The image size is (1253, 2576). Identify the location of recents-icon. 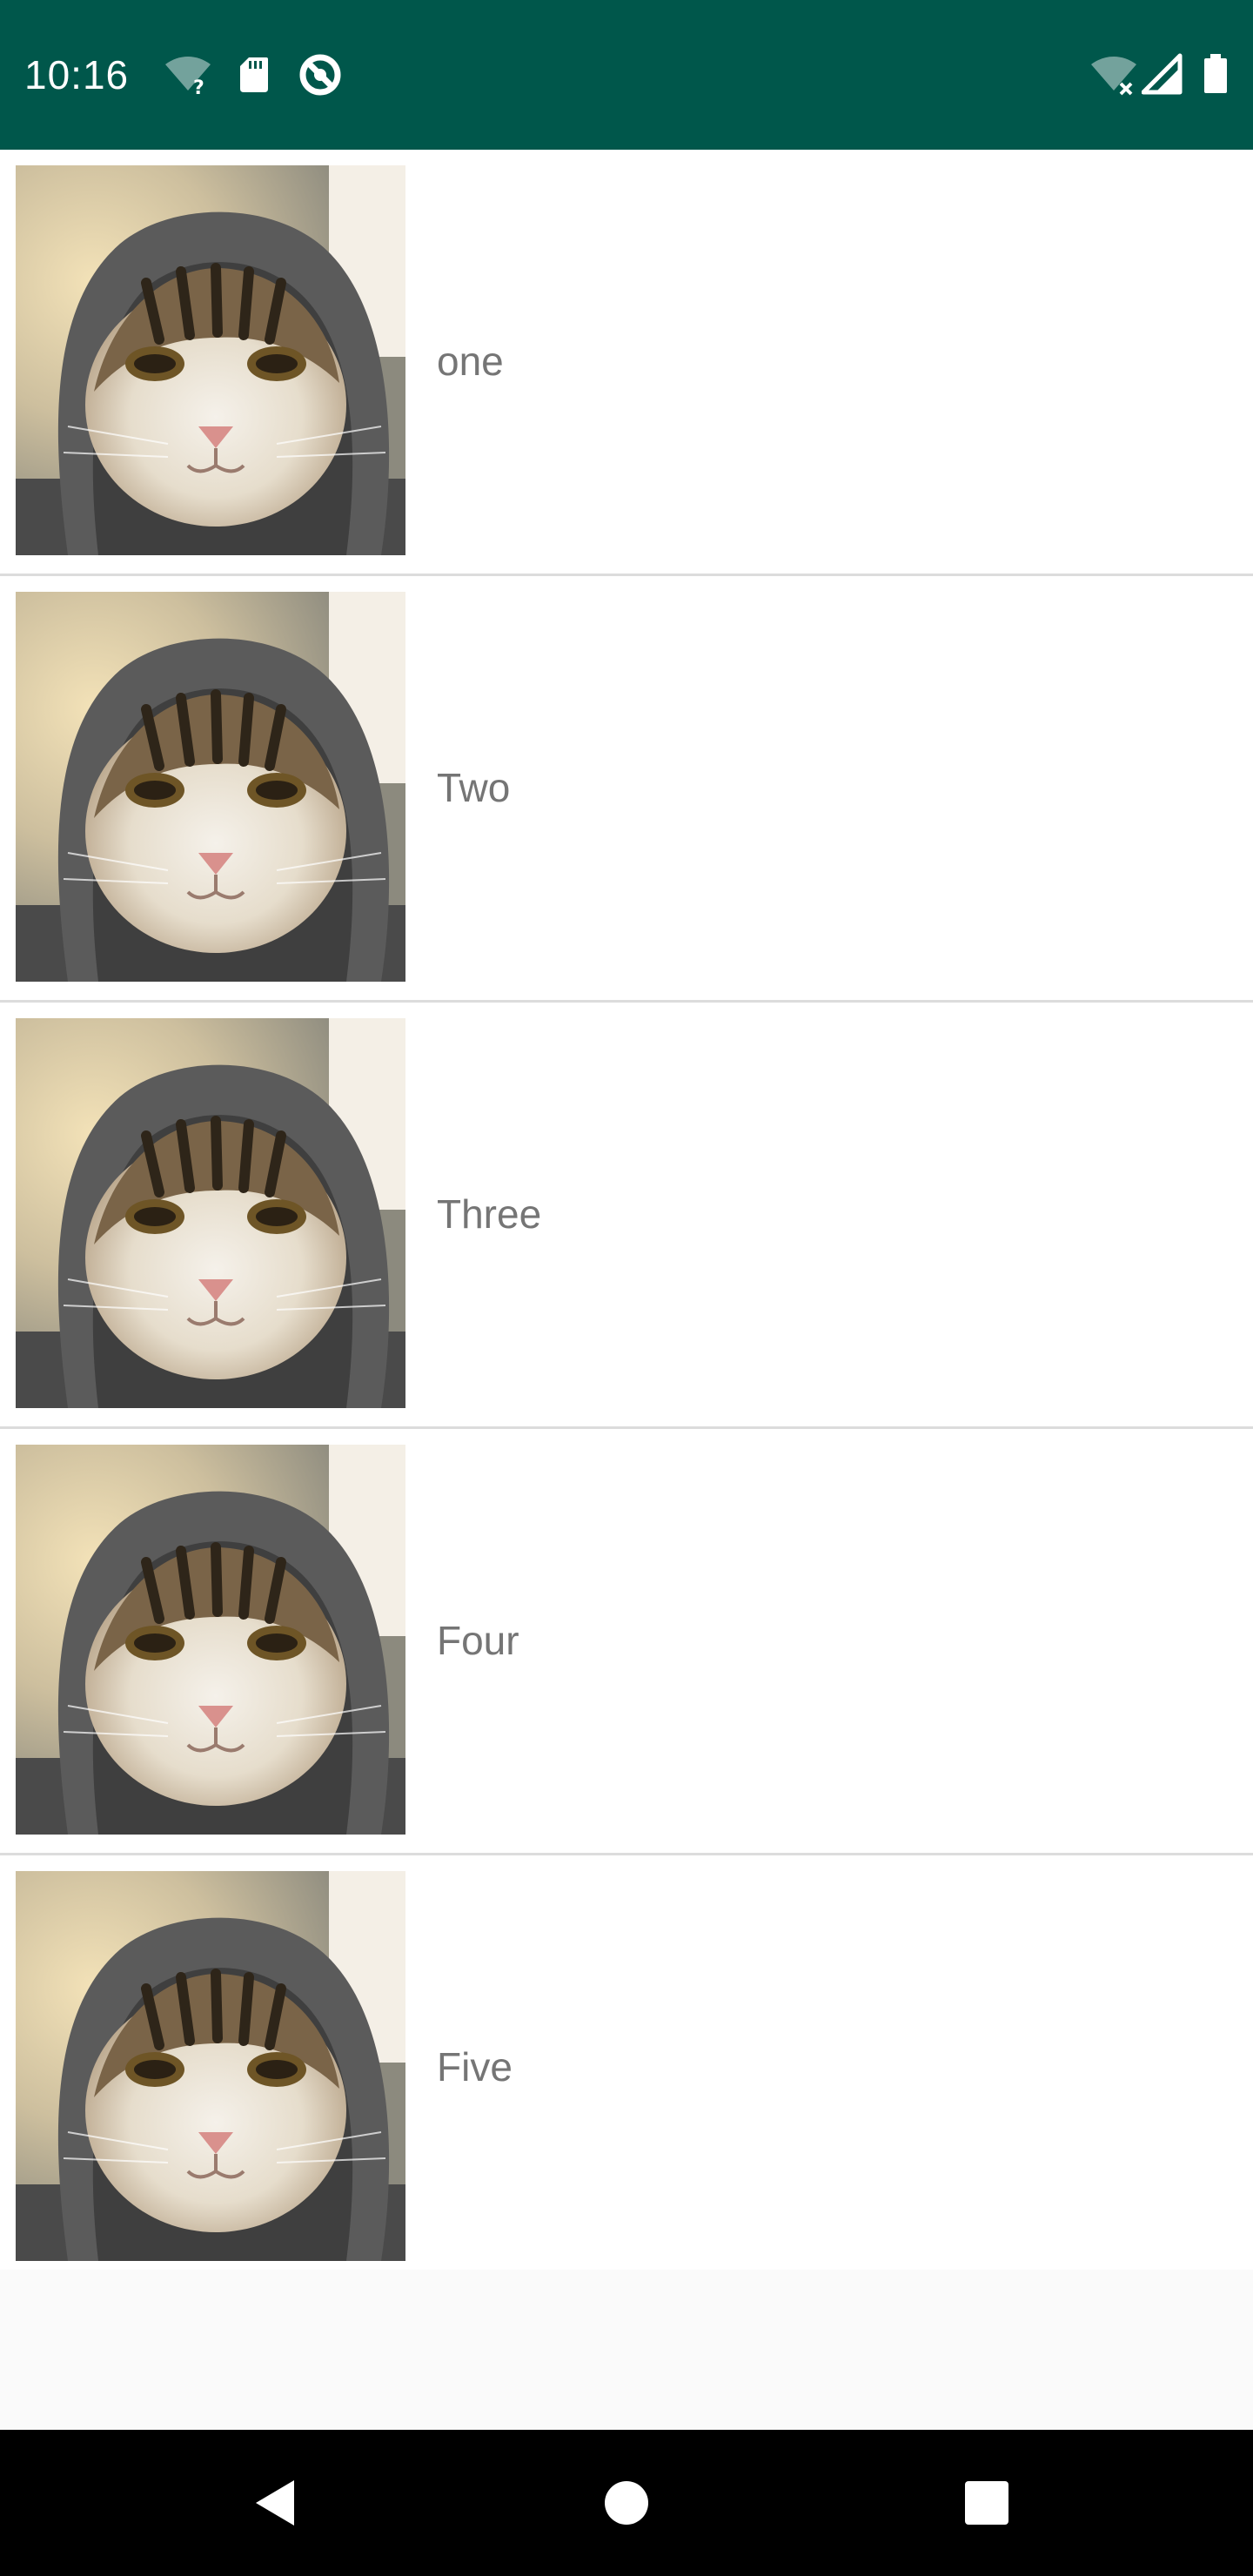
(987, 2503).